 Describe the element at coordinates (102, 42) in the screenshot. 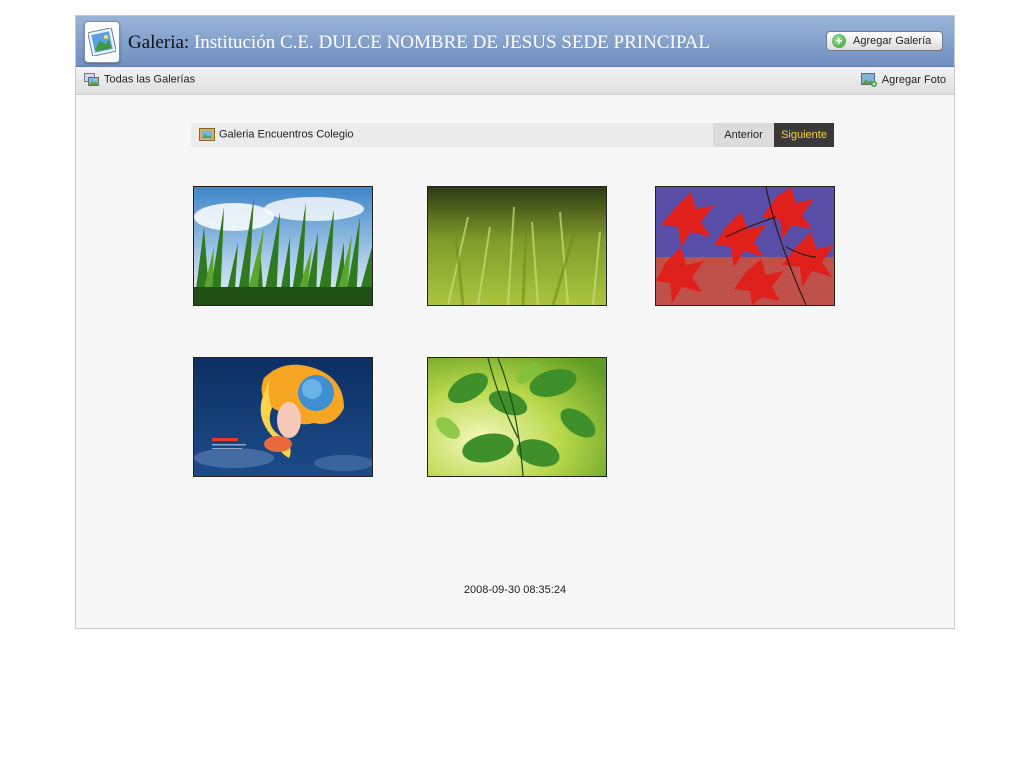

I see `picture-frame-icon` at that location.